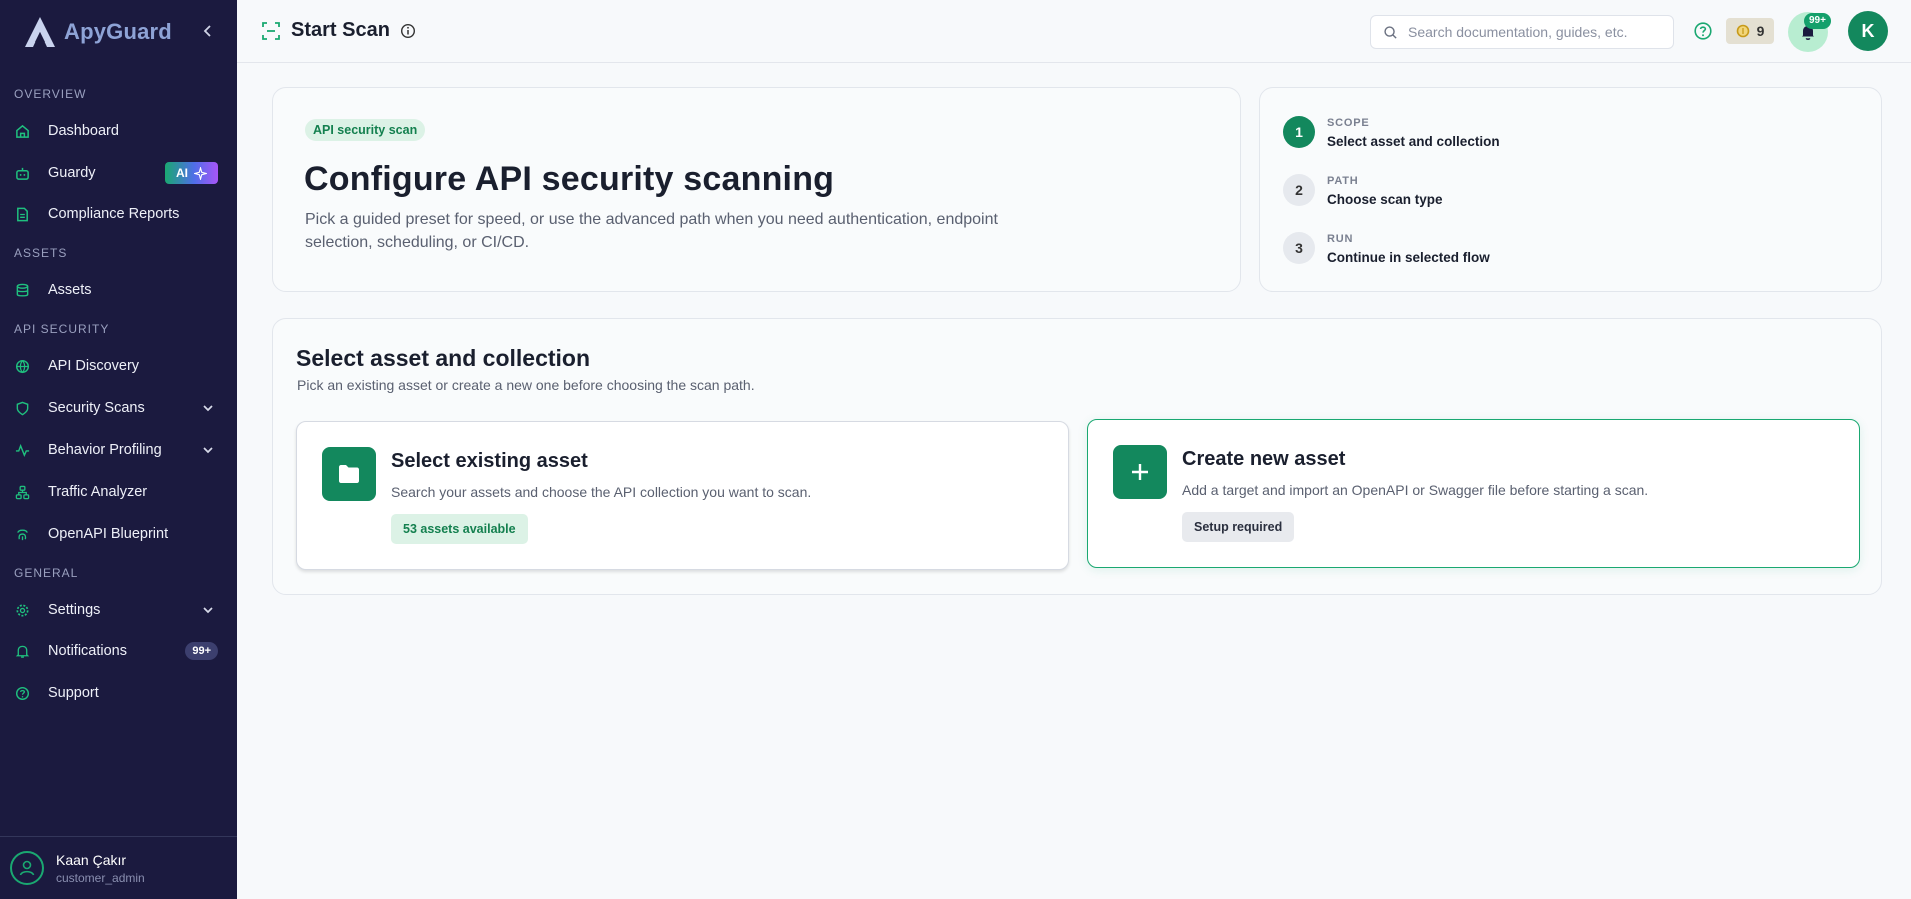 The height and width of the screenshot is (899, 1911). I want to click on sidebar-item-label: Behavior Profiling, so click(105, 450).